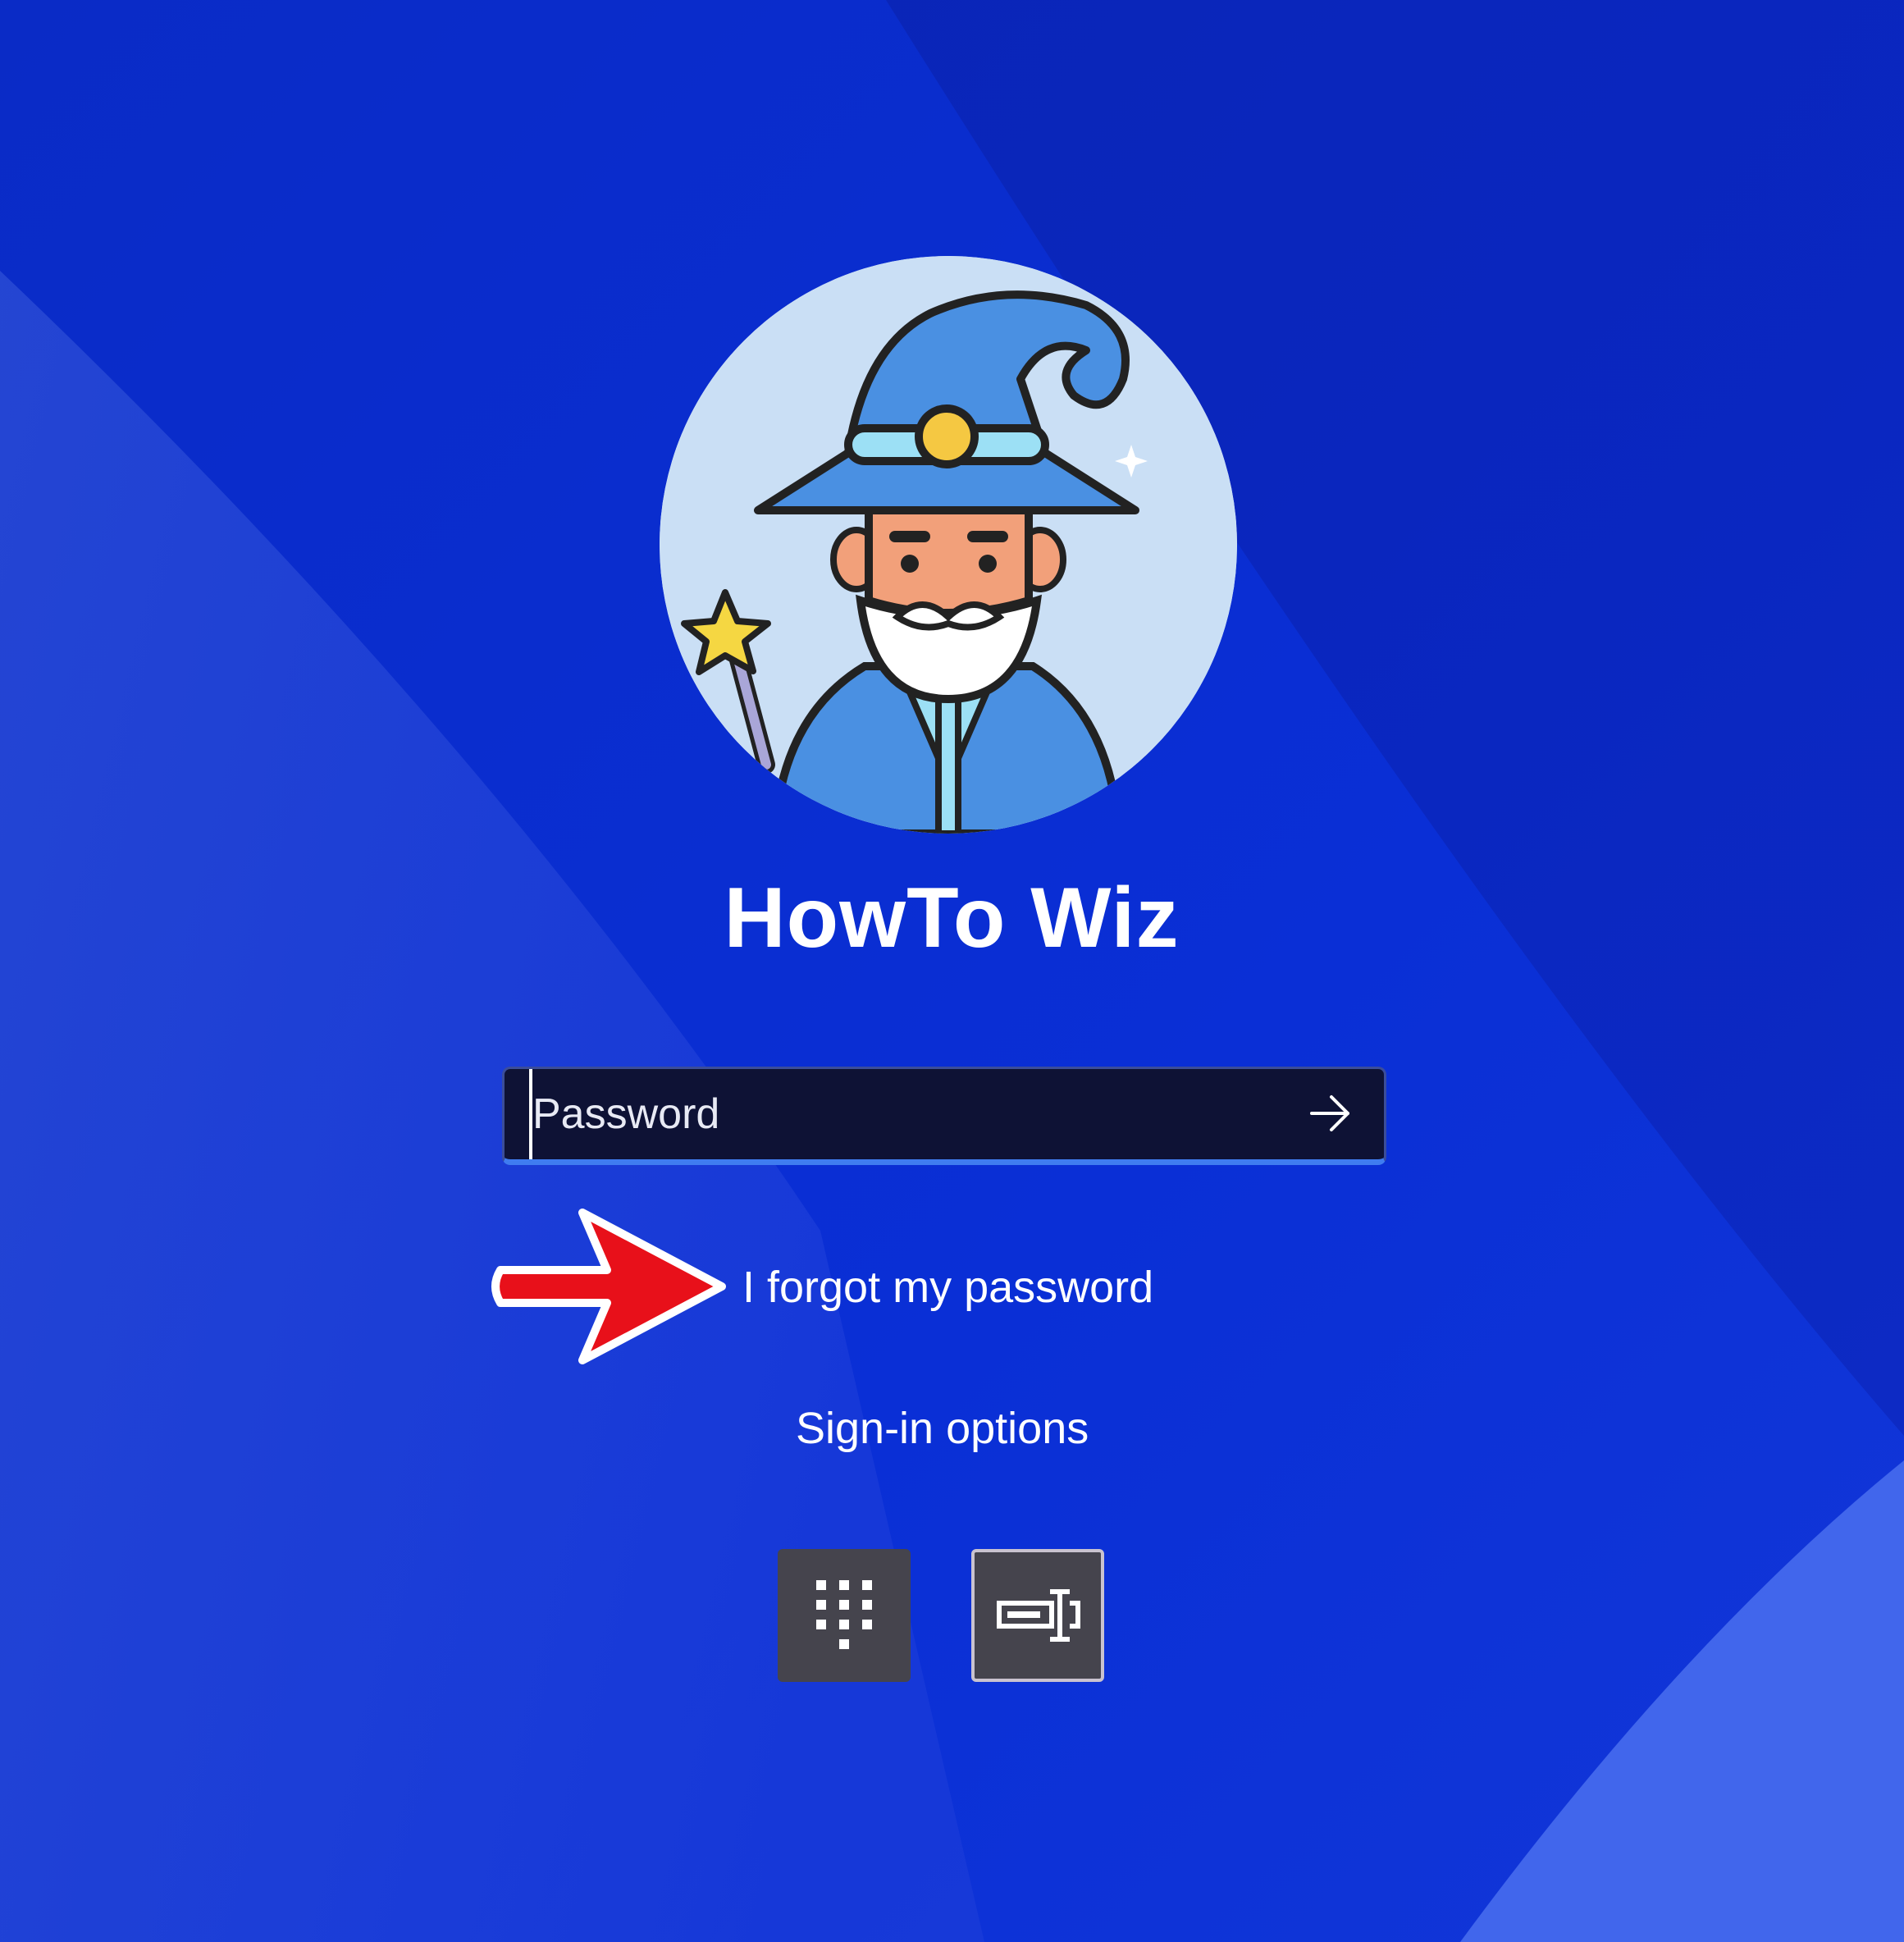  Describe the element at coordinates (942, 1428) in the screenshot. I see `sign-in-options-link: Sign-in options` at that location.